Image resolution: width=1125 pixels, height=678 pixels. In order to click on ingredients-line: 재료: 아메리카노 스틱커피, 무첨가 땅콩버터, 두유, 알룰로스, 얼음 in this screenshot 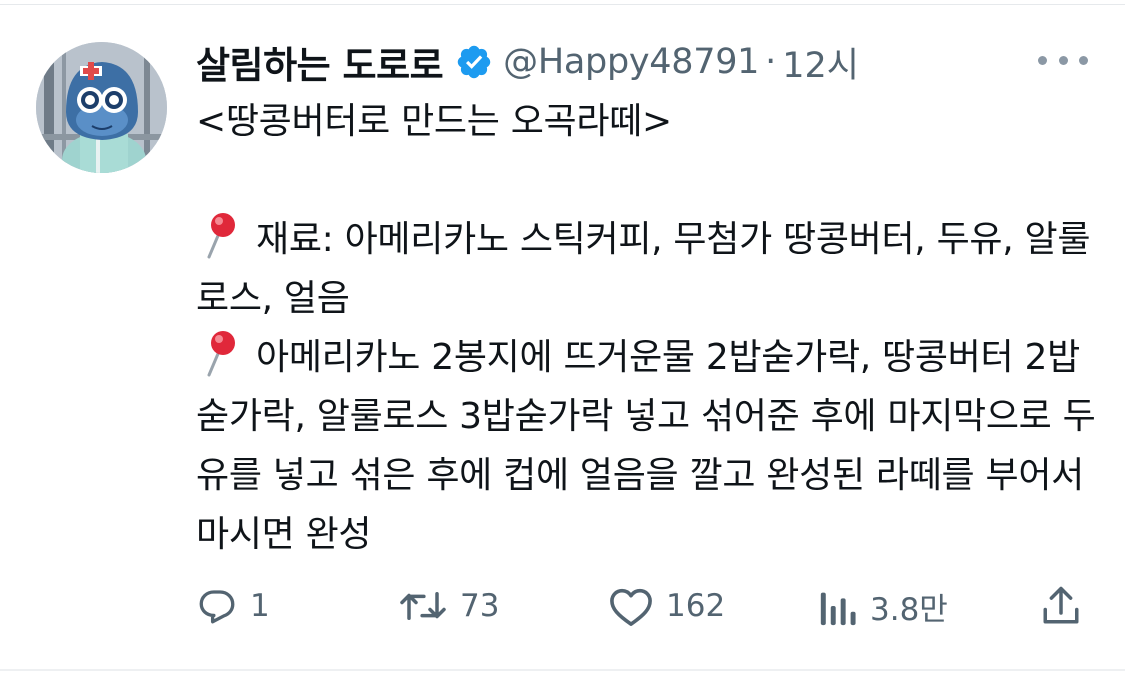, I will do `click(646, 269)`.